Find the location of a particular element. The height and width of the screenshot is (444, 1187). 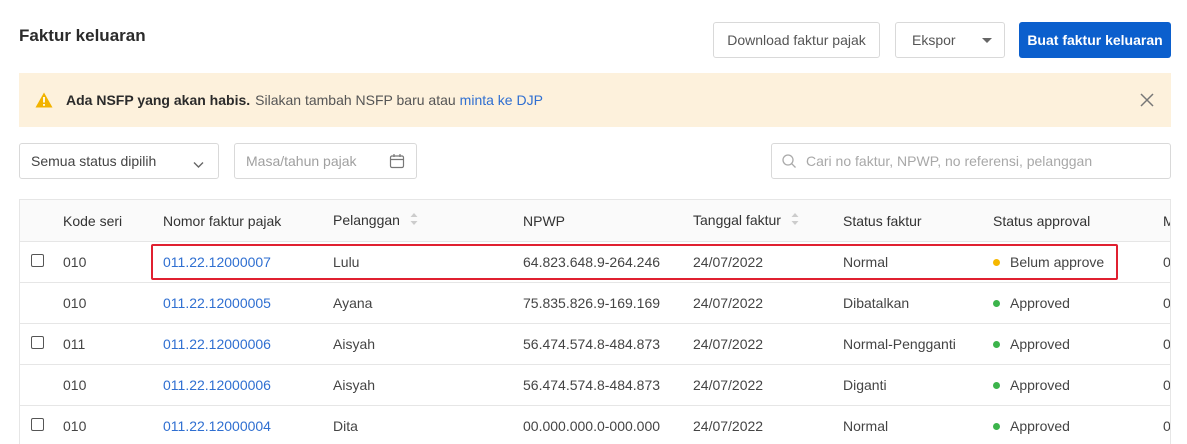

npwp-cell: 64.823.648.9-264.246 is located at coordinates (608, 262).